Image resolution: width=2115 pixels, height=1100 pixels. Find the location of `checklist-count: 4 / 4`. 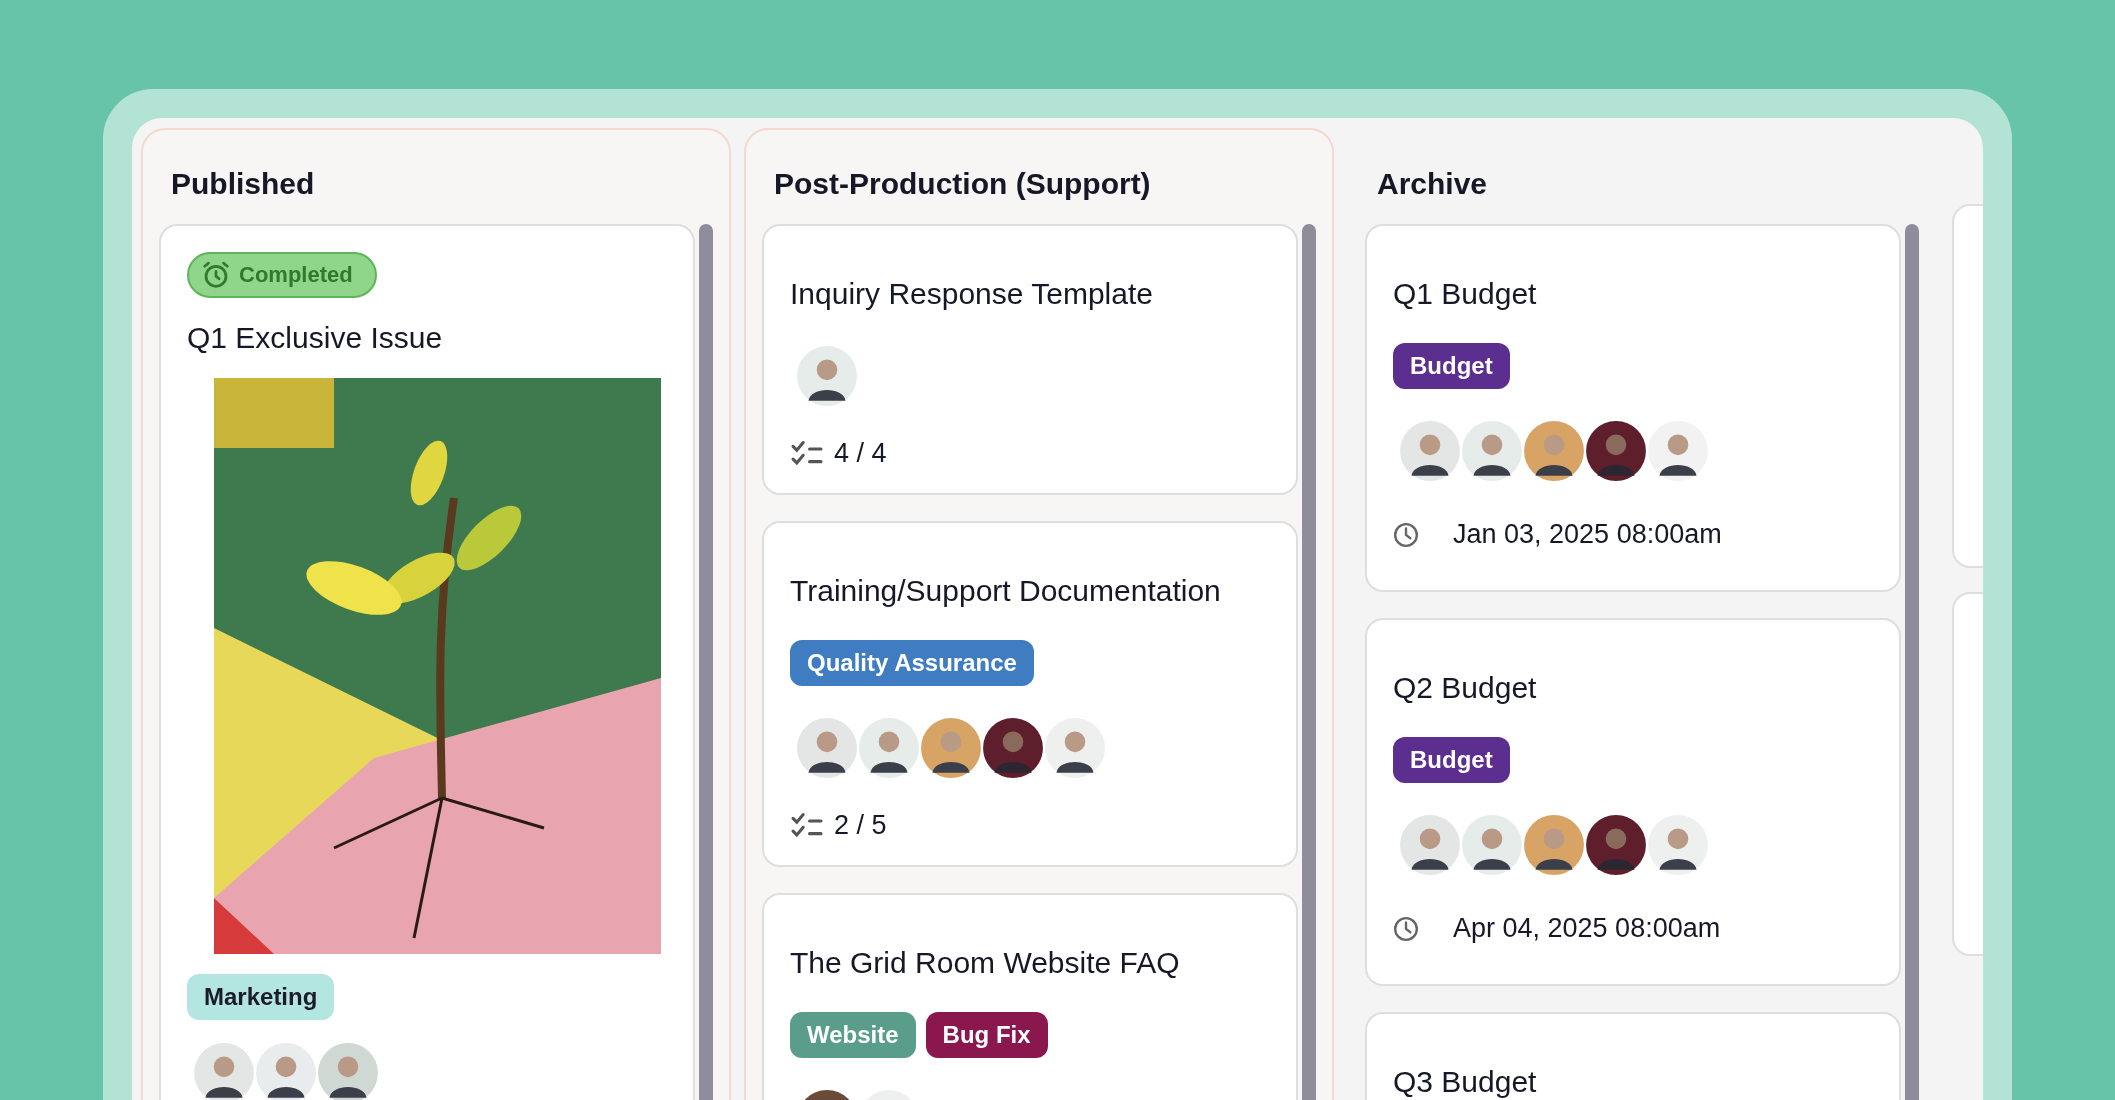

checklist-count: 4 / 4 is located at coordinates (860, 453).